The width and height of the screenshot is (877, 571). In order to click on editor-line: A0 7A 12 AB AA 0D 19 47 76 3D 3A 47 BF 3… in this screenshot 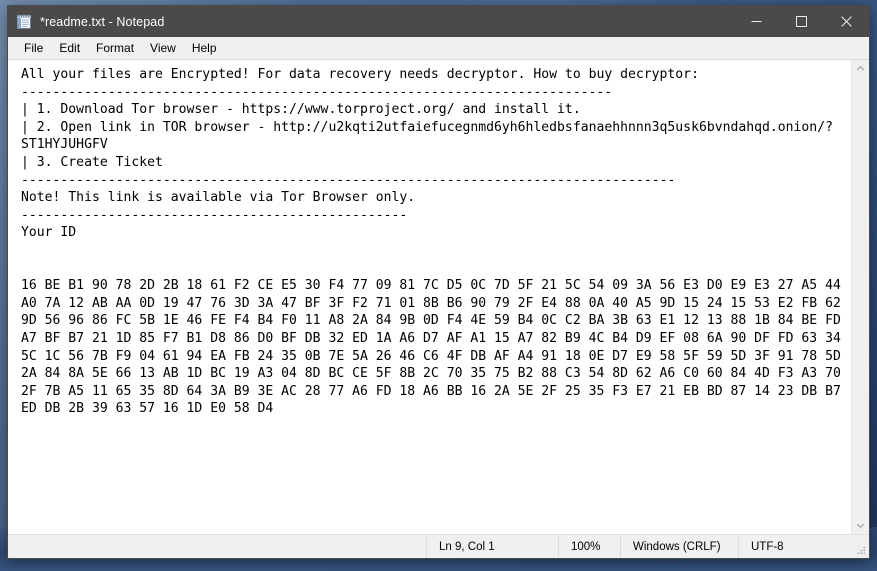, I will do `click(431, 303)`.